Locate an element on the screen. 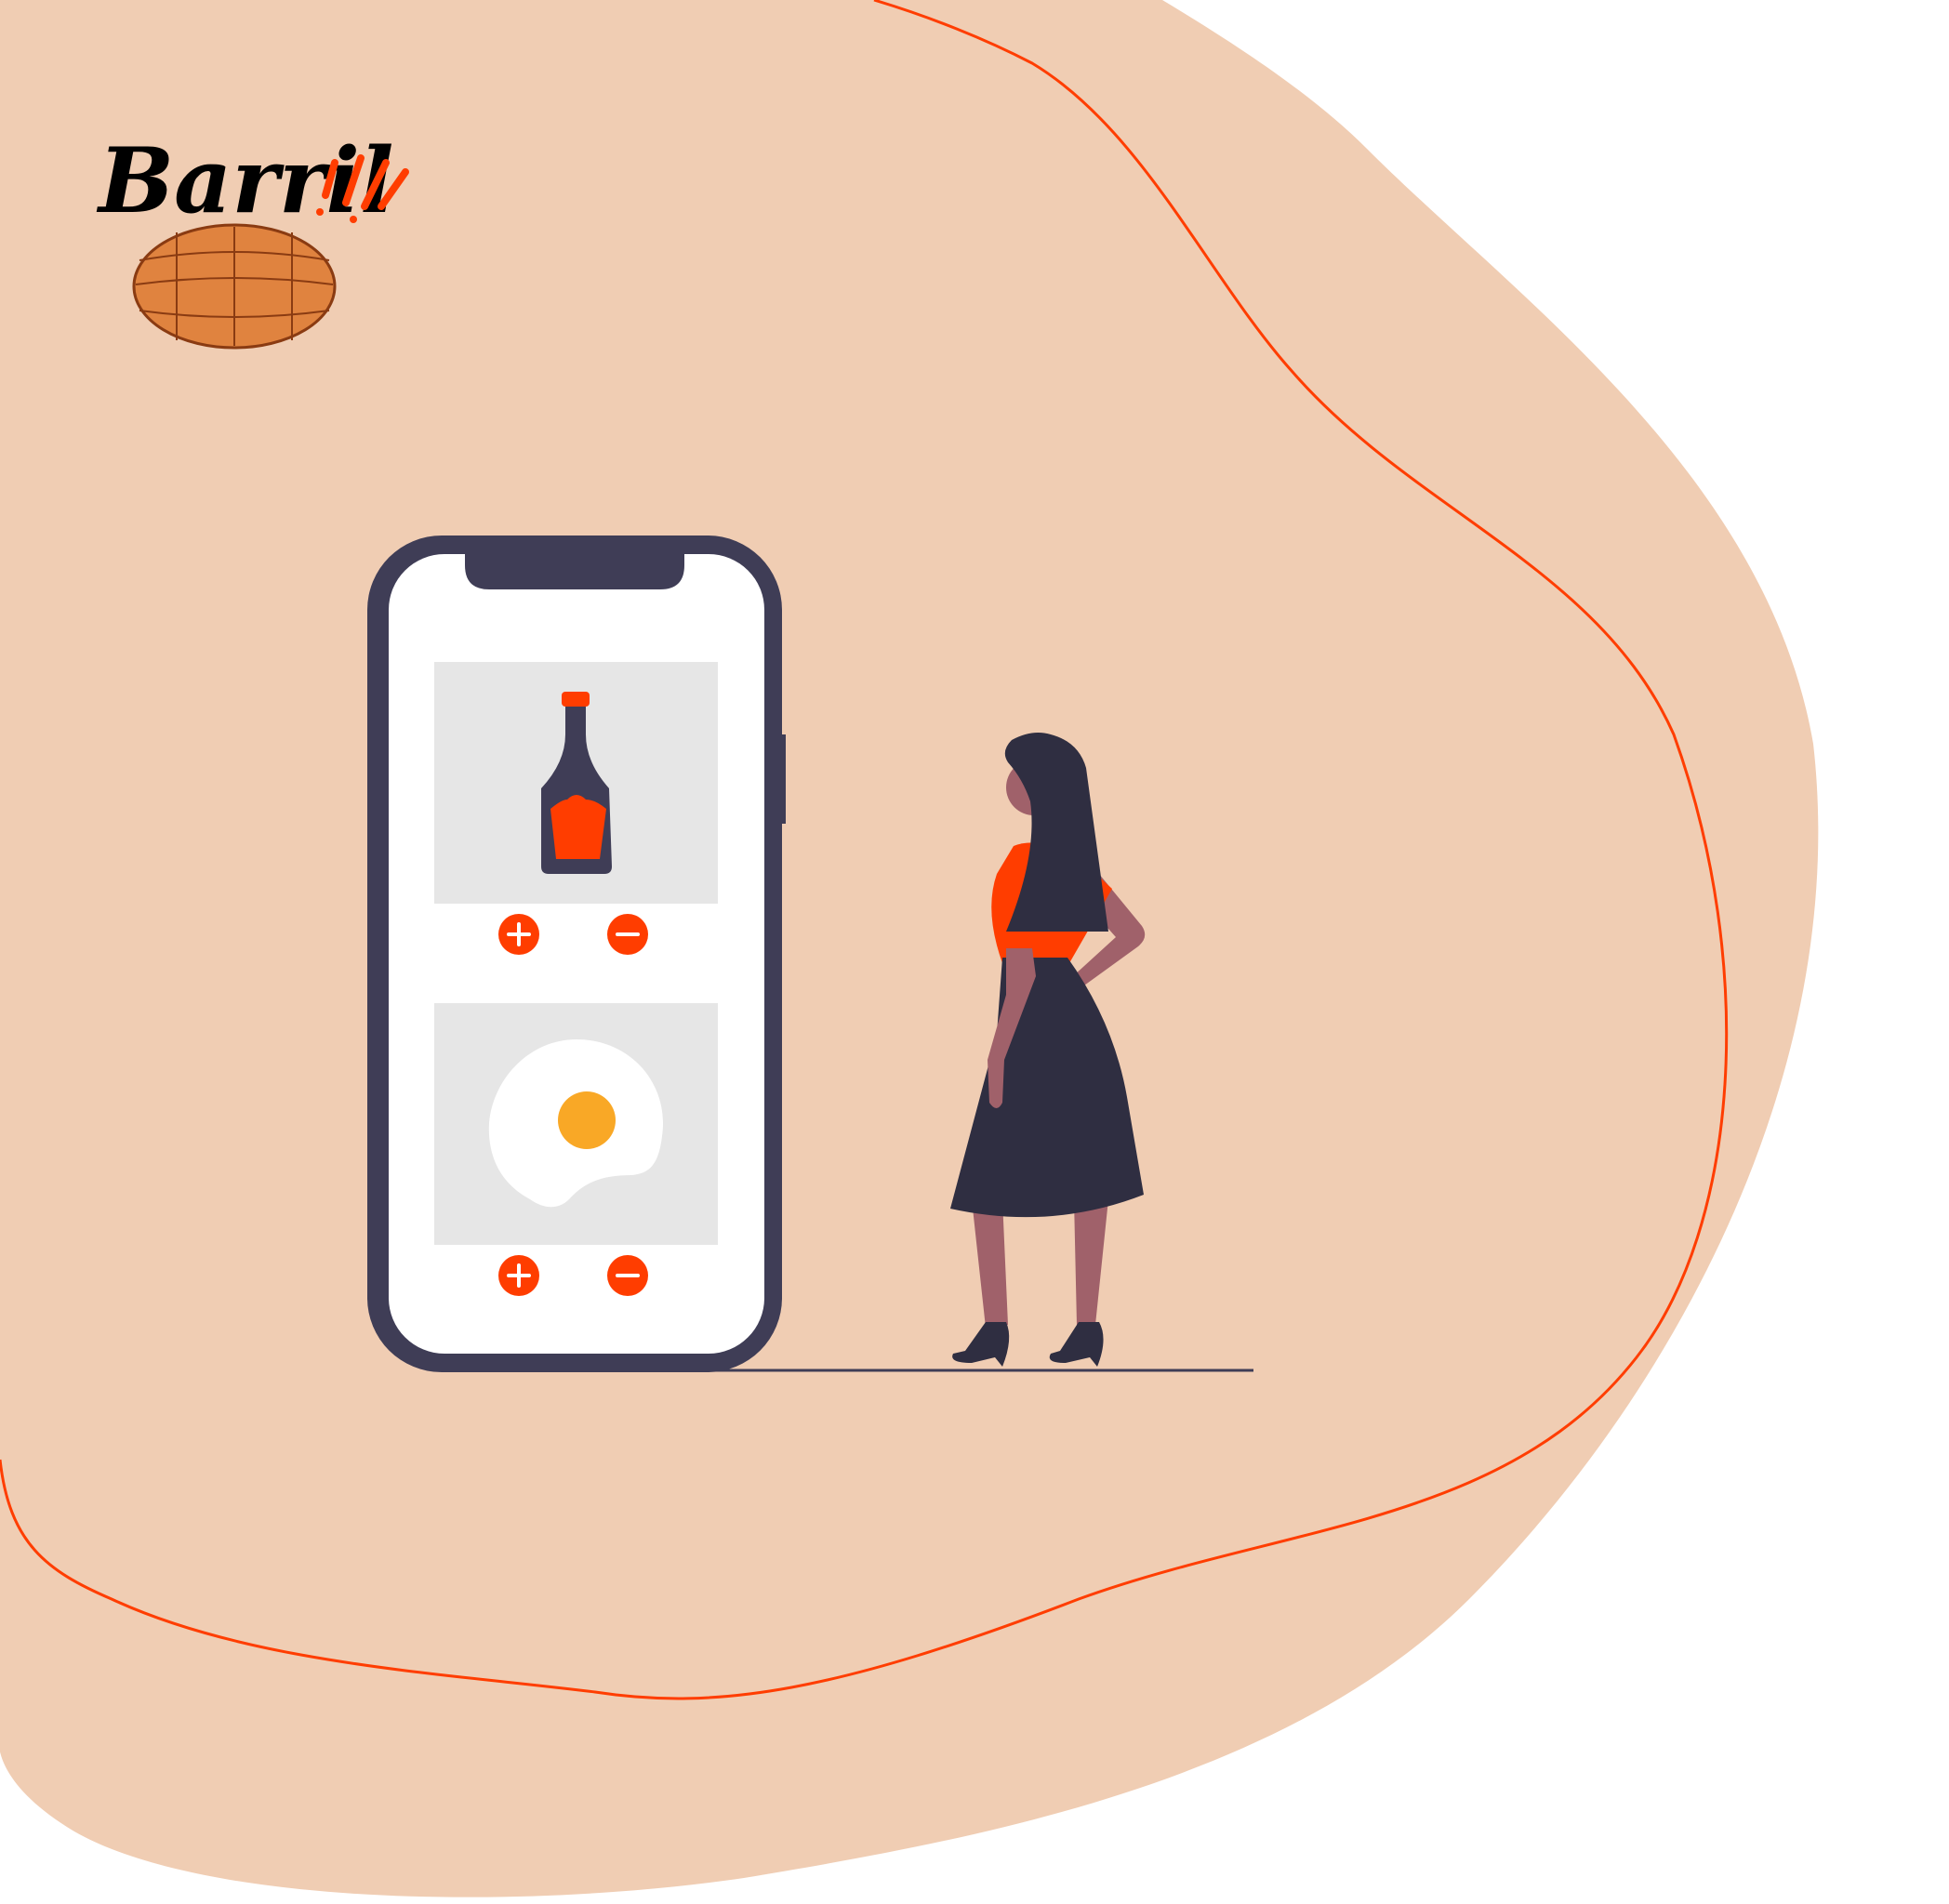  phone-mockup is located at coordinates (576, 954).